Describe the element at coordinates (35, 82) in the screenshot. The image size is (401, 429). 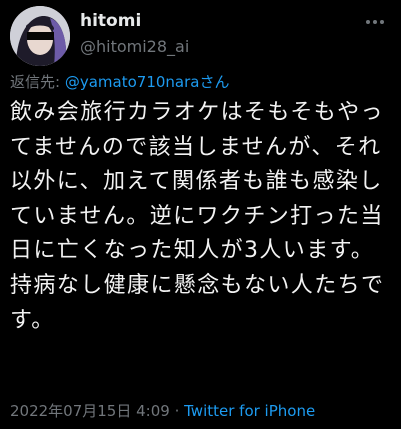
I see `reply-prefix: 返信先:` at that location.